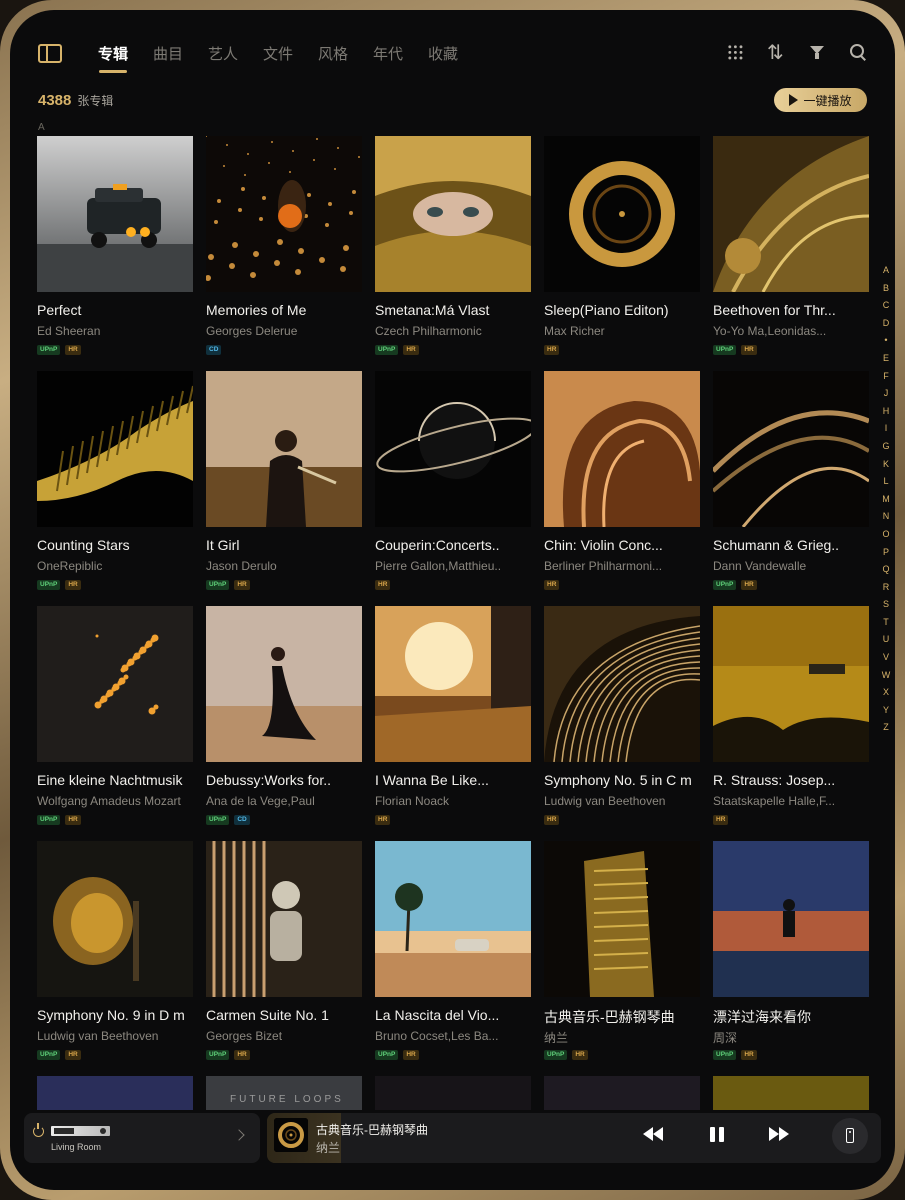 The width and height of the screenshot is (905, 1200). I want to click on alphabet-letter: N, so click(886, 517).